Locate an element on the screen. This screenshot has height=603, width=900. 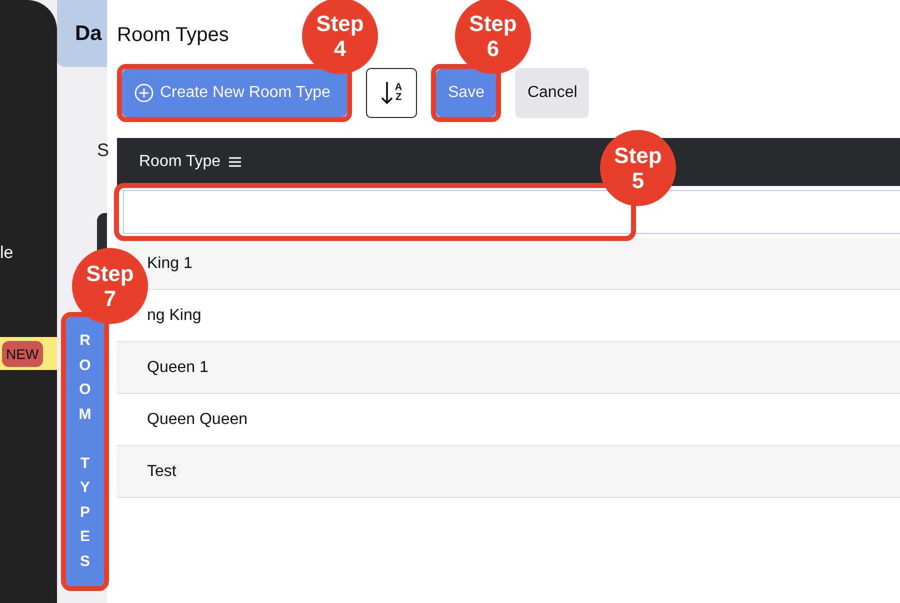
plus-circle-icon is located at coordinates (144, 93).